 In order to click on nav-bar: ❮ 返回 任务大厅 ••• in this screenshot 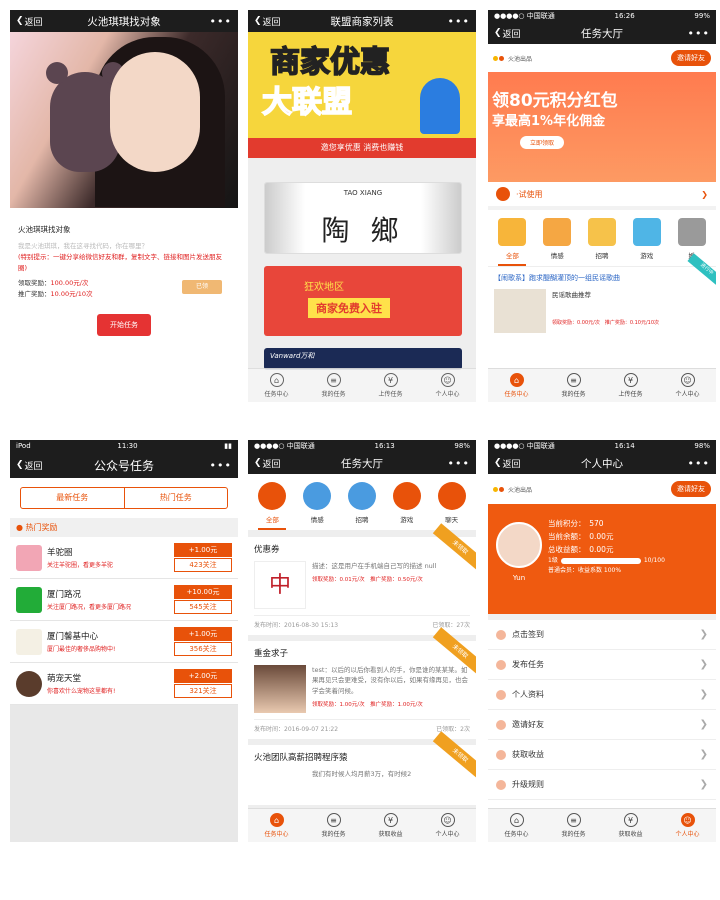, I will do `click(602, 33)`.